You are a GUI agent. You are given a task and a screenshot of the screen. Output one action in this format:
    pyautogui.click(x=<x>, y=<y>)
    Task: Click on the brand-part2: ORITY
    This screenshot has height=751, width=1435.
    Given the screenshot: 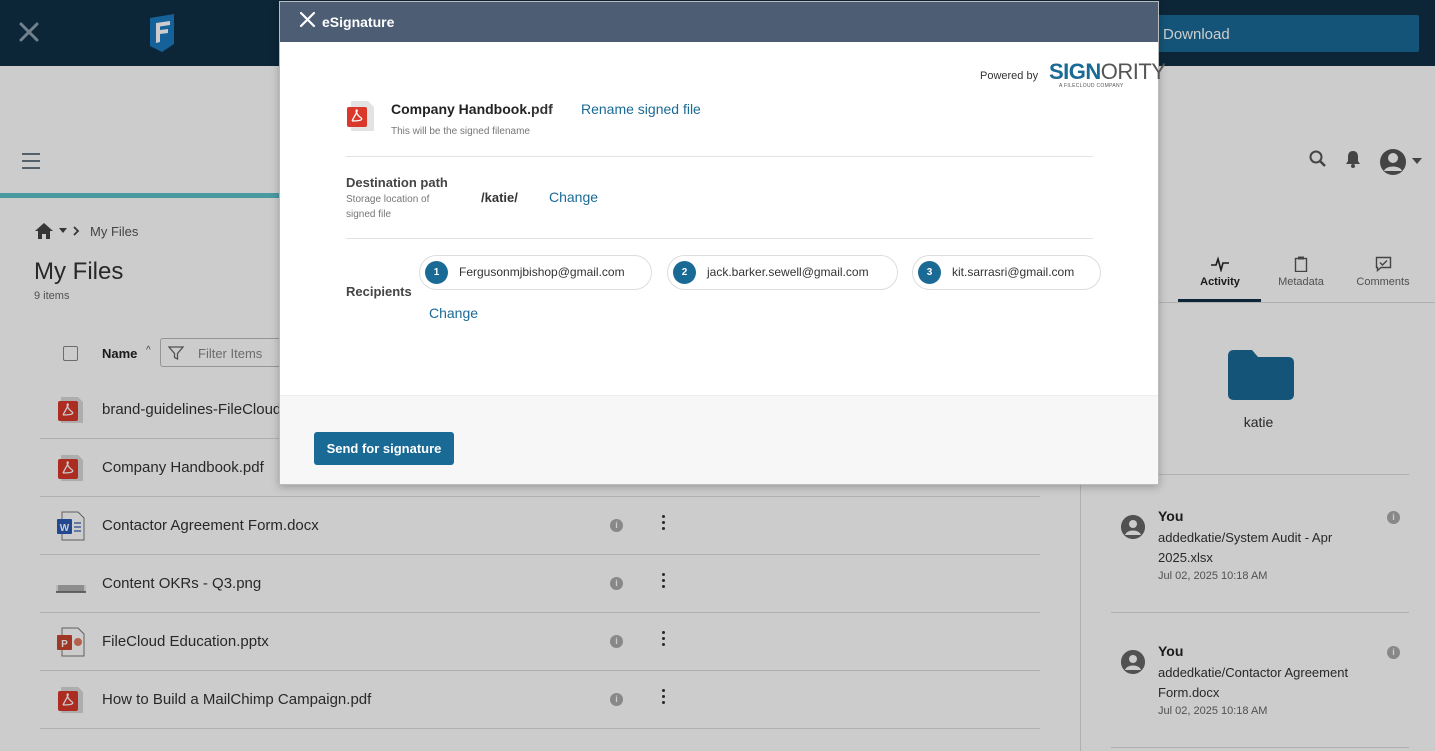 What is the action you would take?
    pyautogui.click(x=1133, y=71)
    